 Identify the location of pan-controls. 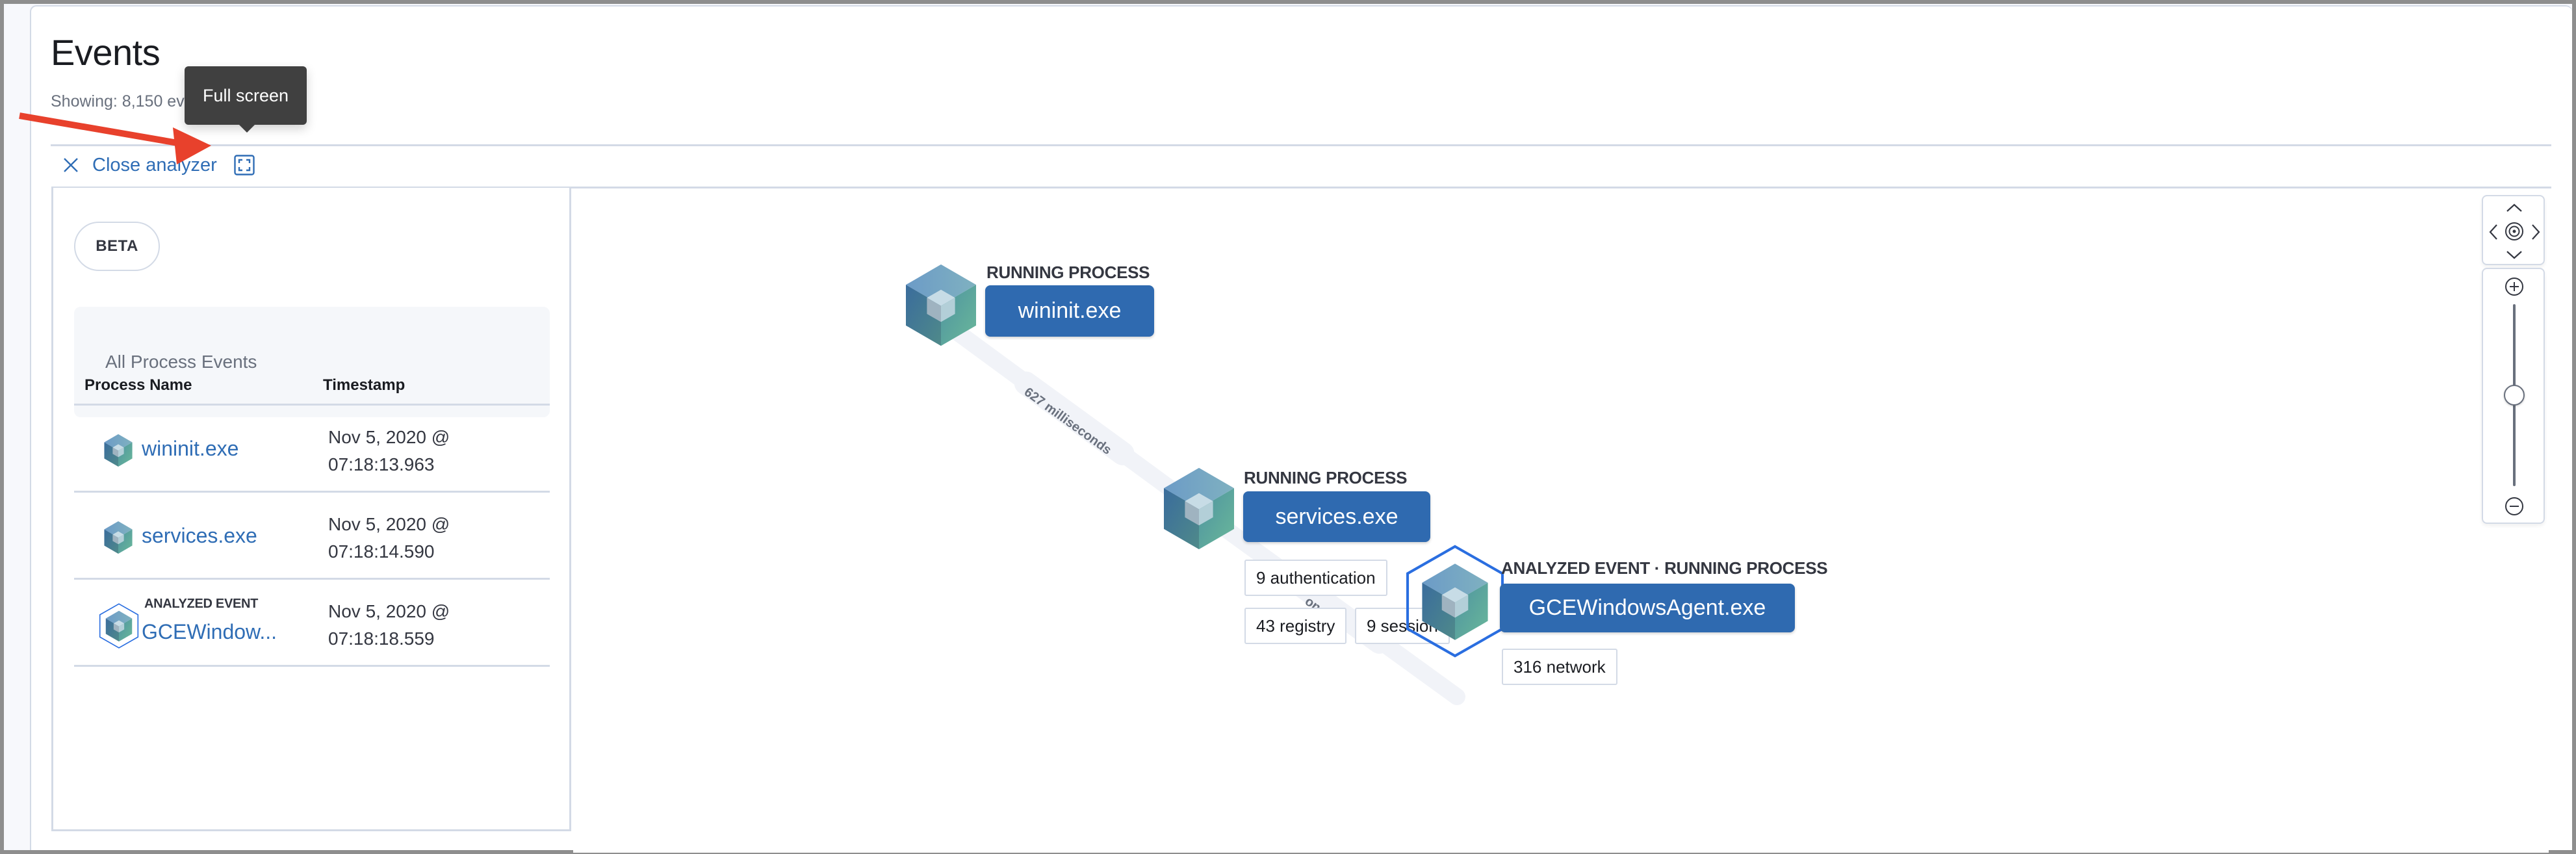
(2513, 230).